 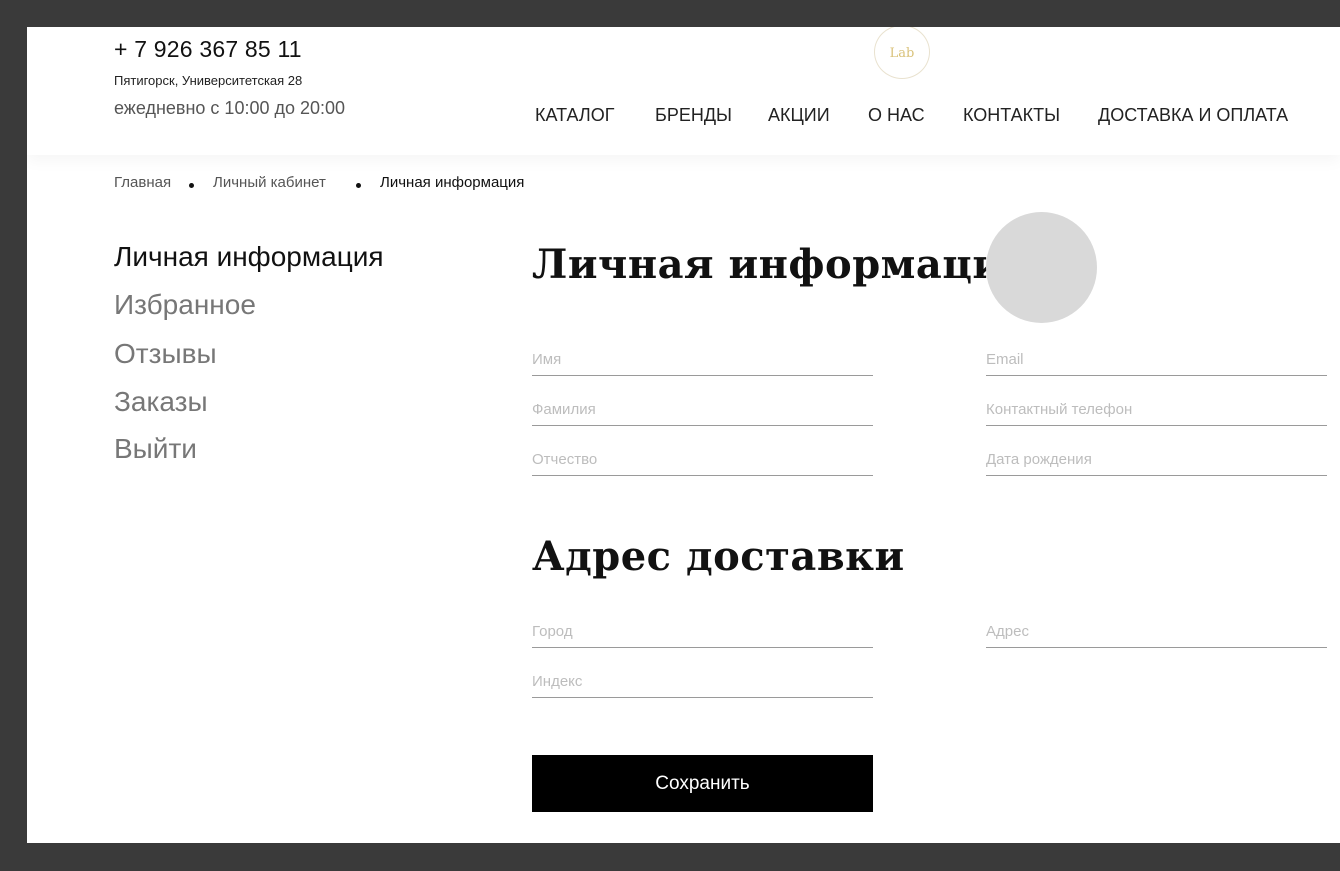 What do you see at coordinates (702, 460) in the screenshot?
I see `middle-name-field` at bounding box center [702, 460].